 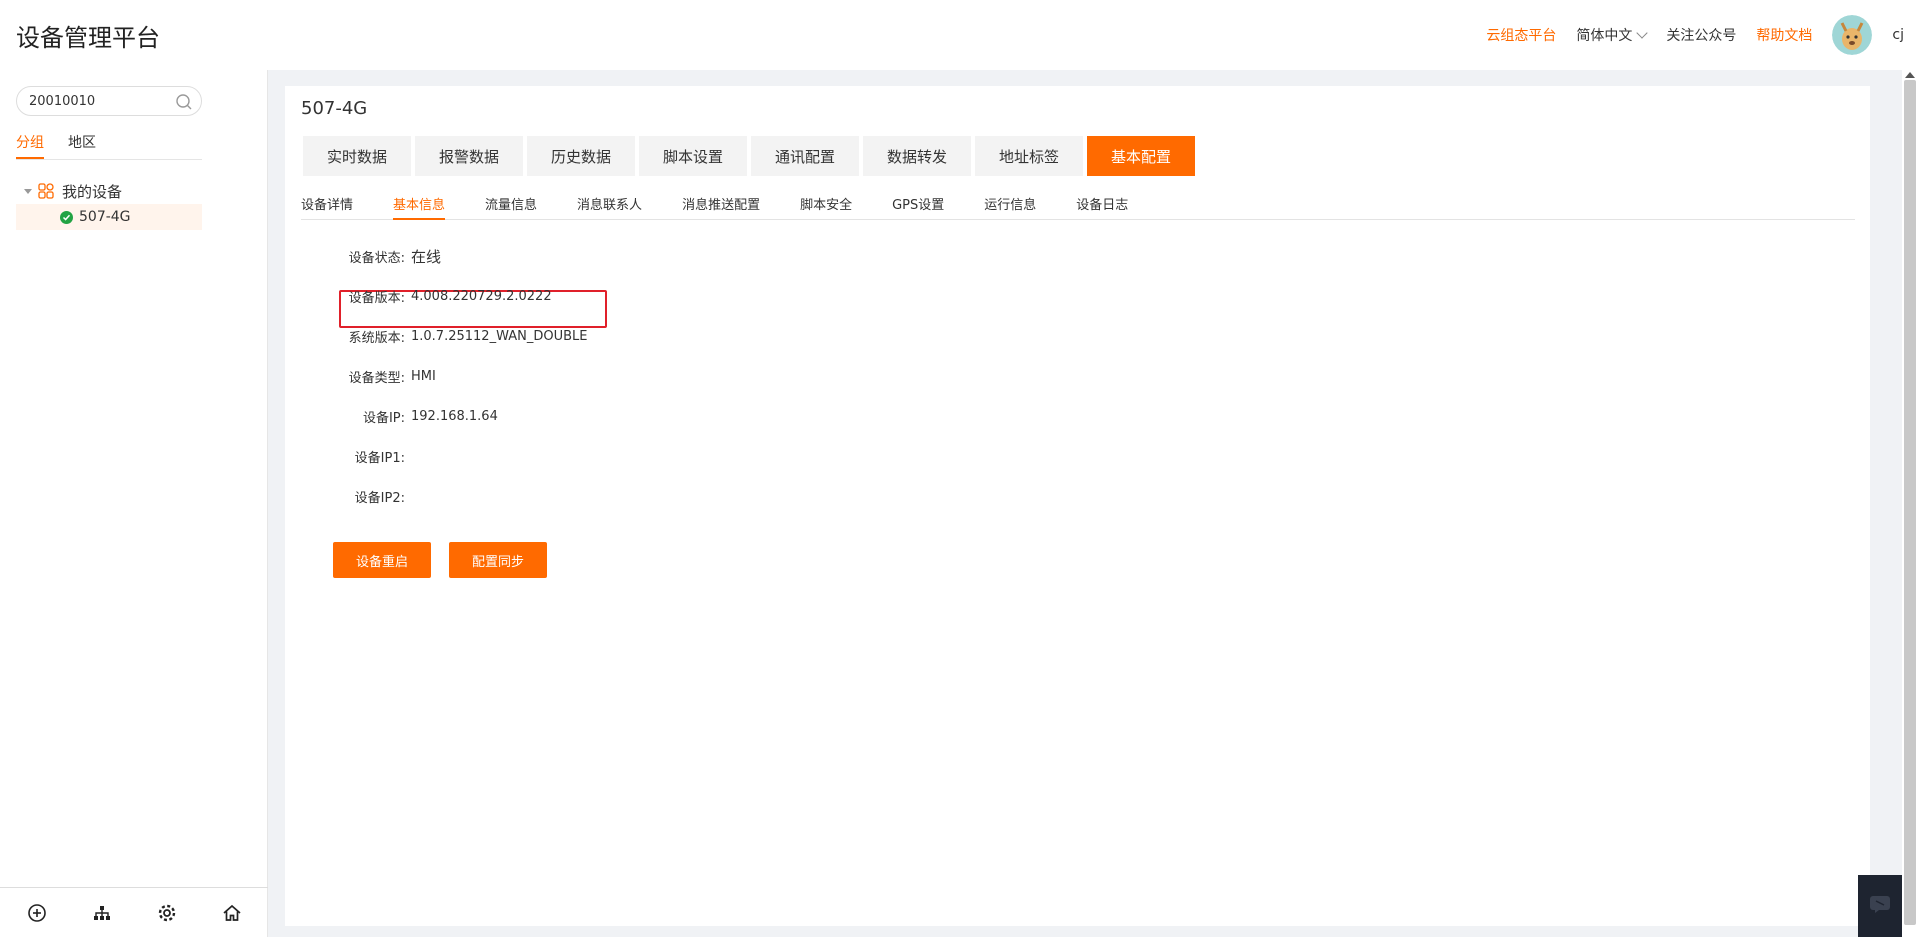 I want to click on tab-realtime-data: 实时数据, so click(x=357, y=156).